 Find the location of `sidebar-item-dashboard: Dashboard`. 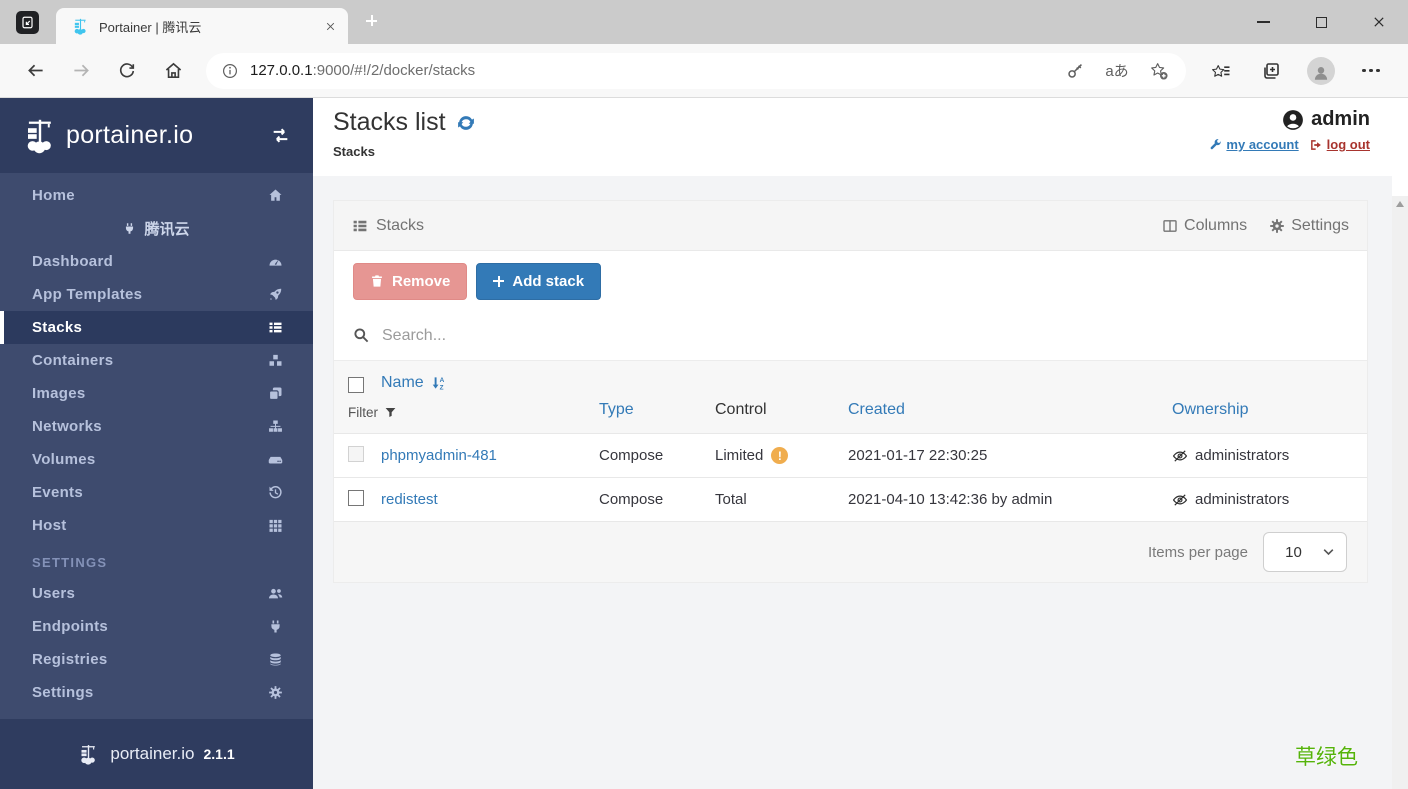

sidebar-item-dashboard: Dashboard is located at coordinates (156, 261).